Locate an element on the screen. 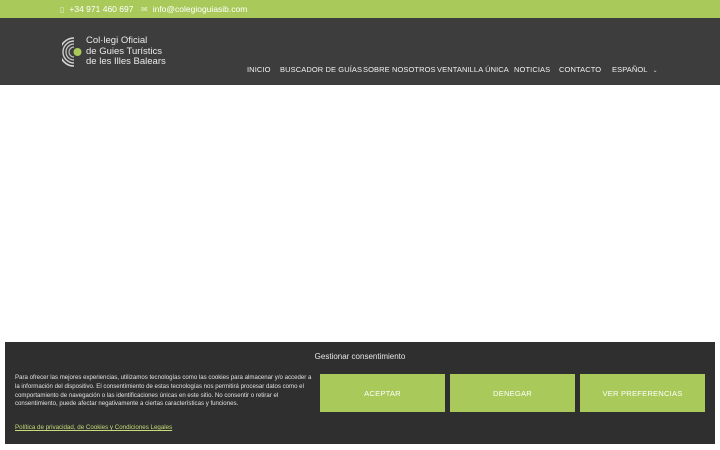  logo-mark-icon is located at coordinates (72, 52).